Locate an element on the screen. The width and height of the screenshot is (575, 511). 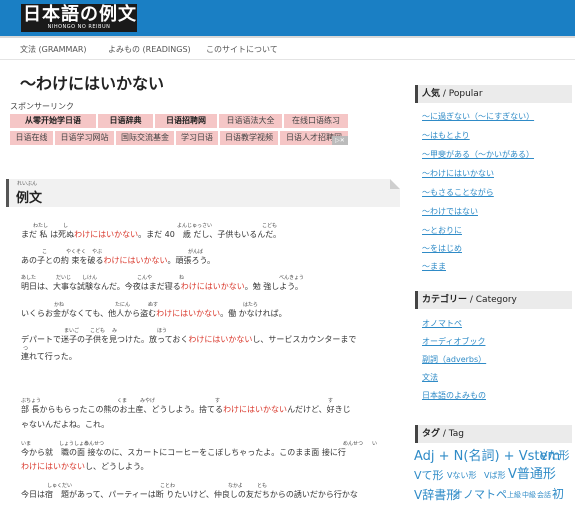
category-link: 副詞（adverbs） is located at coordinates (454, 359).